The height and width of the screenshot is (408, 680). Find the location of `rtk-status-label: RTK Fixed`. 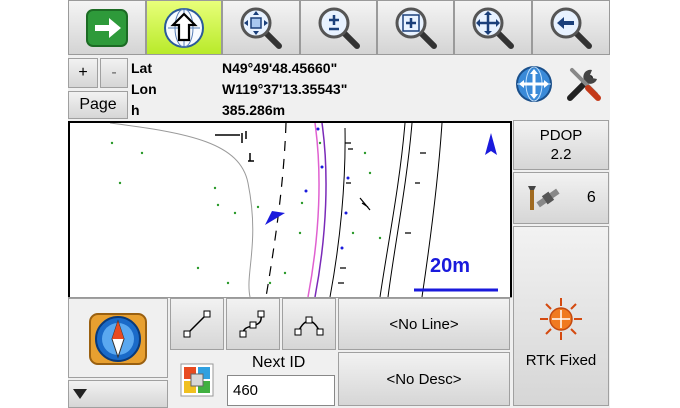

rtk-status-label: RTK Fixed is located at coordinates (561, 360).